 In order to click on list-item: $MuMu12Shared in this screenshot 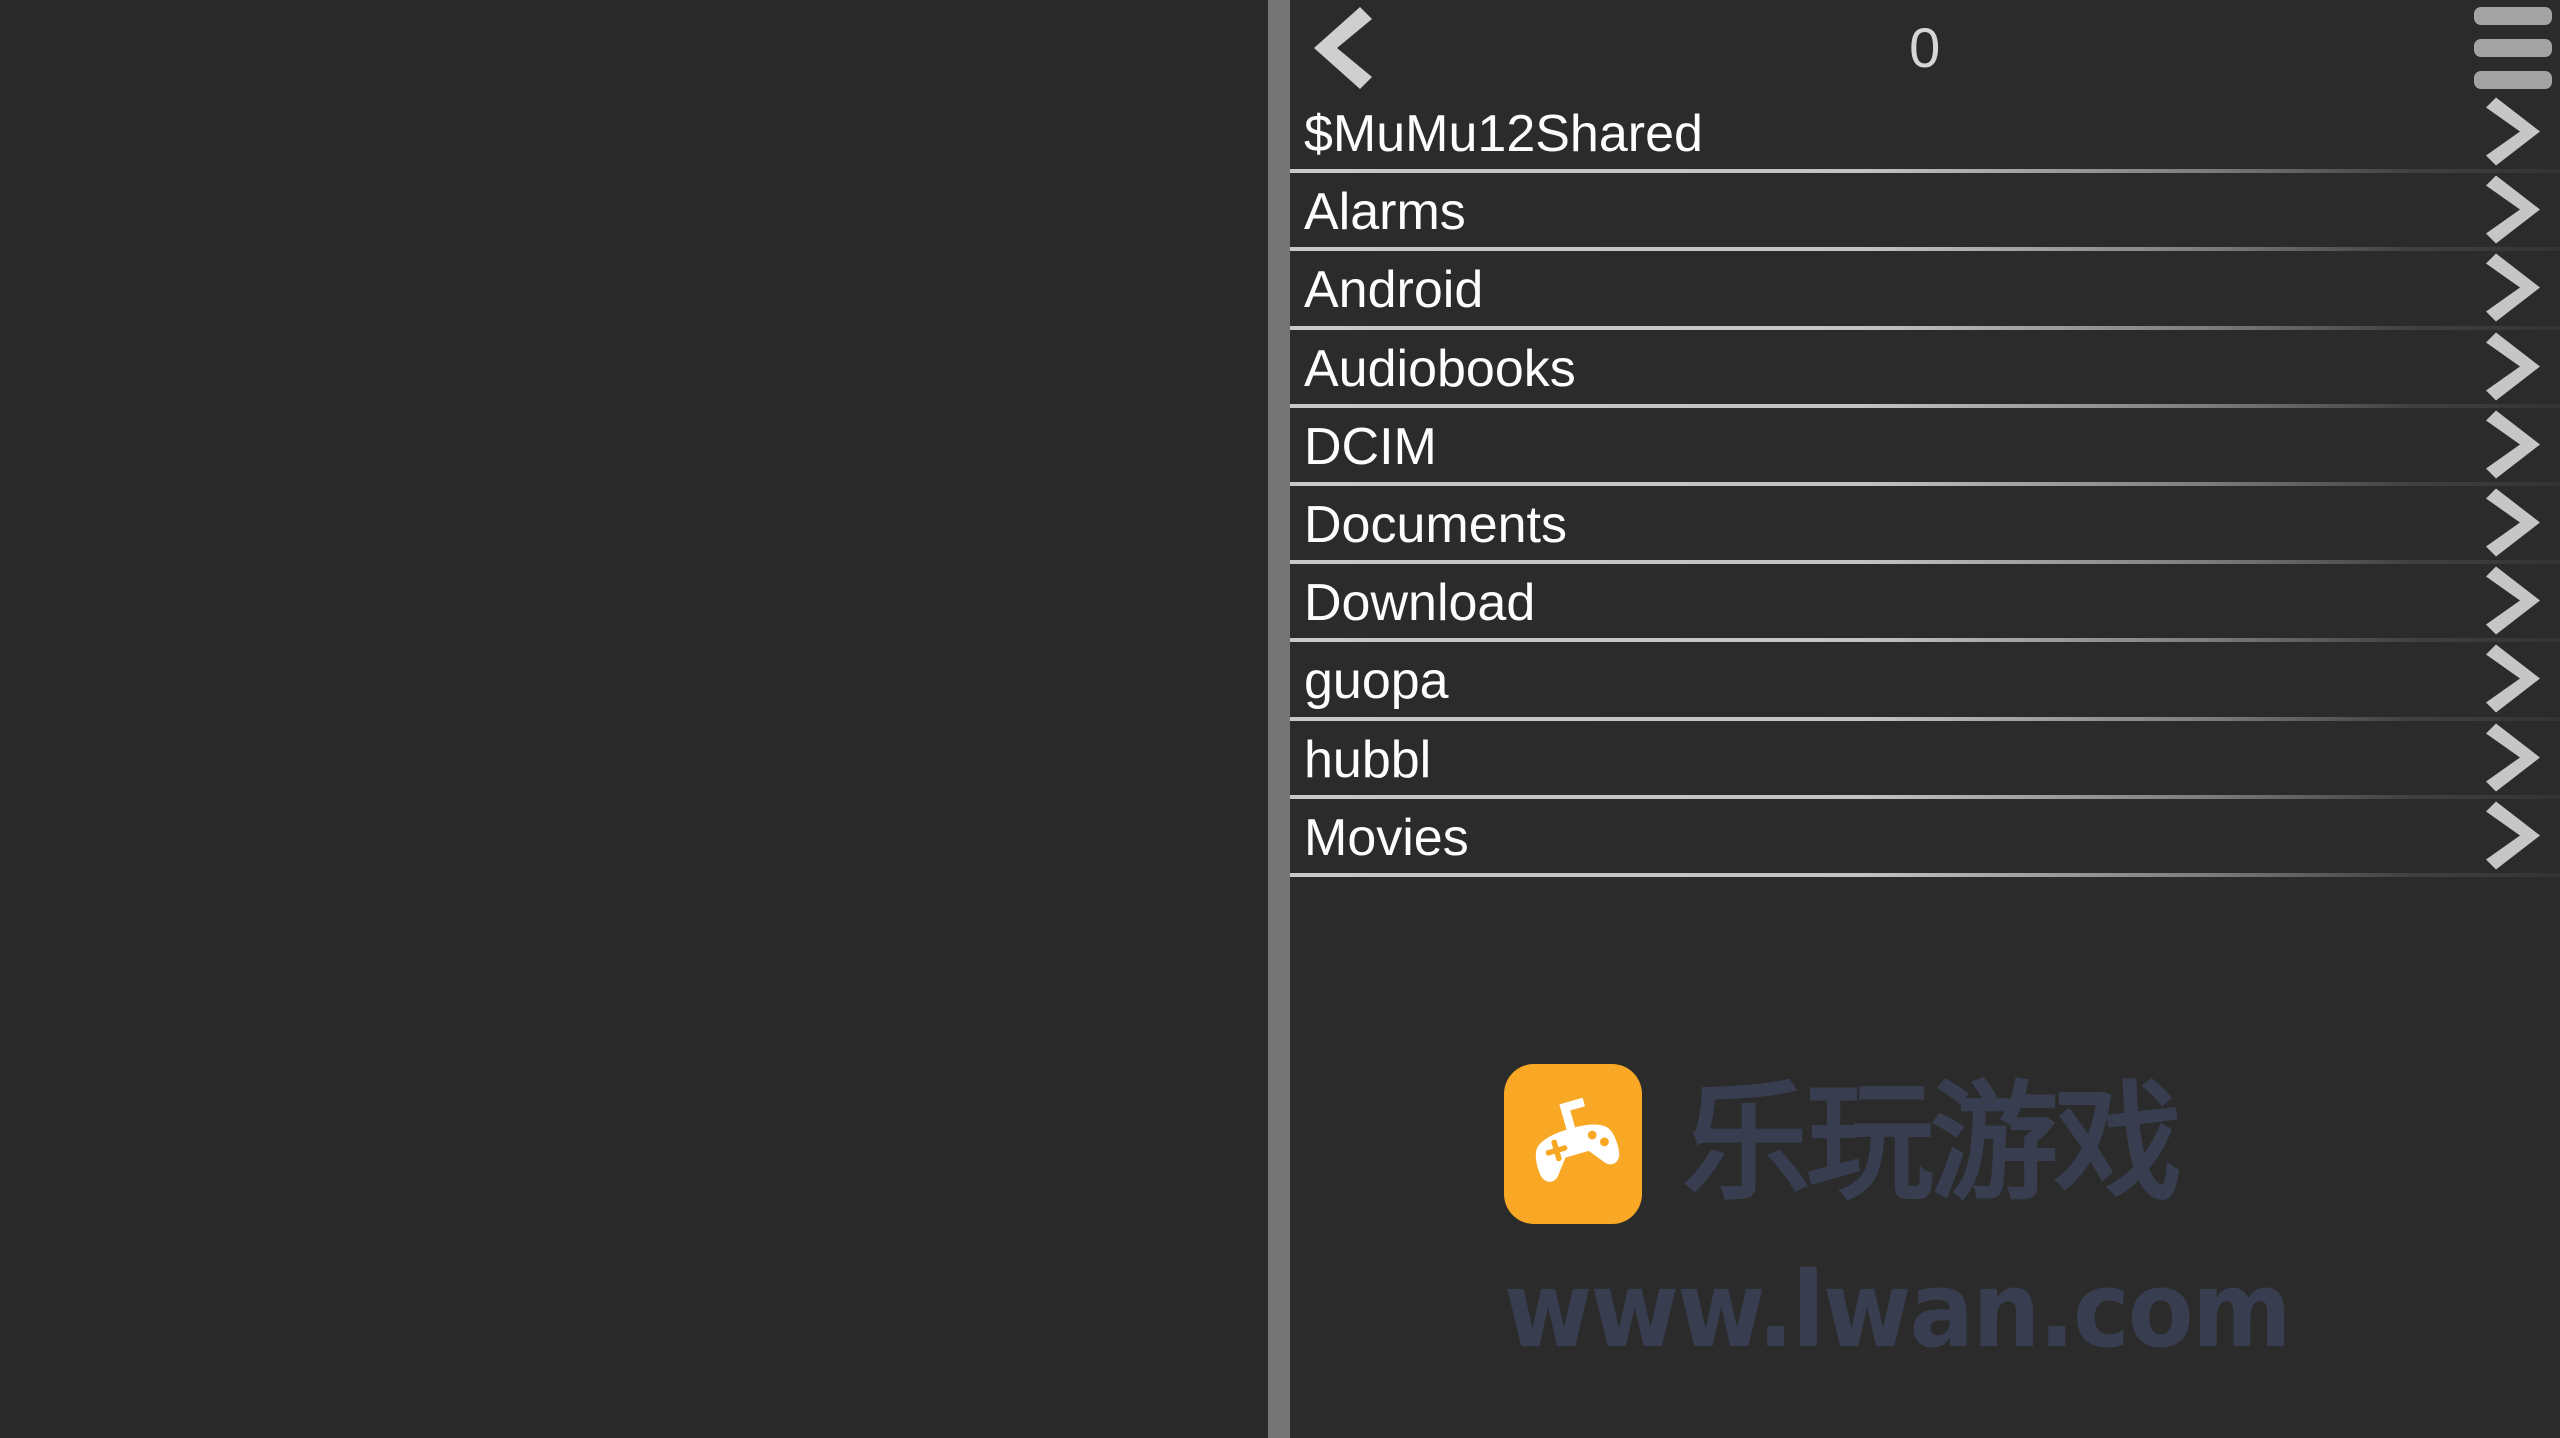, I will do `click(1925, 134)`.